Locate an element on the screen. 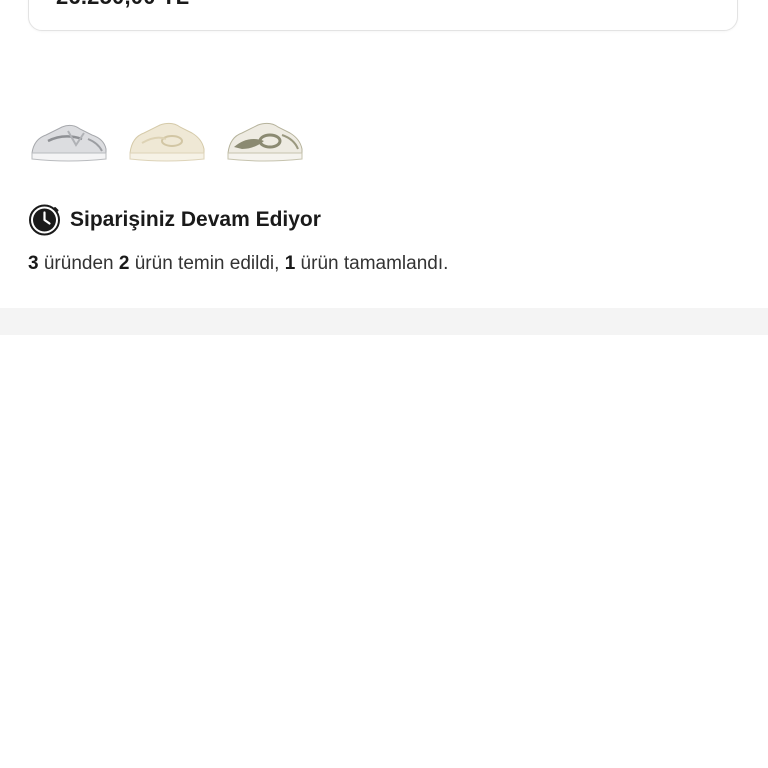 The width and height of the screenshot is (768, 768). detail-text-2: ürün temin edildi, is located at coordinates (207, 263).